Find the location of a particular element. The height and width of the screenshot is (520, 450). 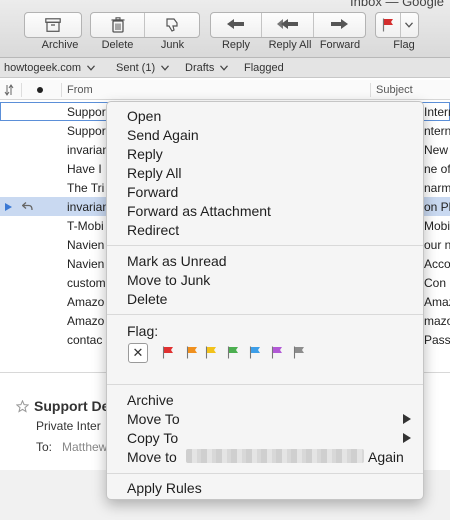

message-subject: Pass is located at coordinates (437, 340).